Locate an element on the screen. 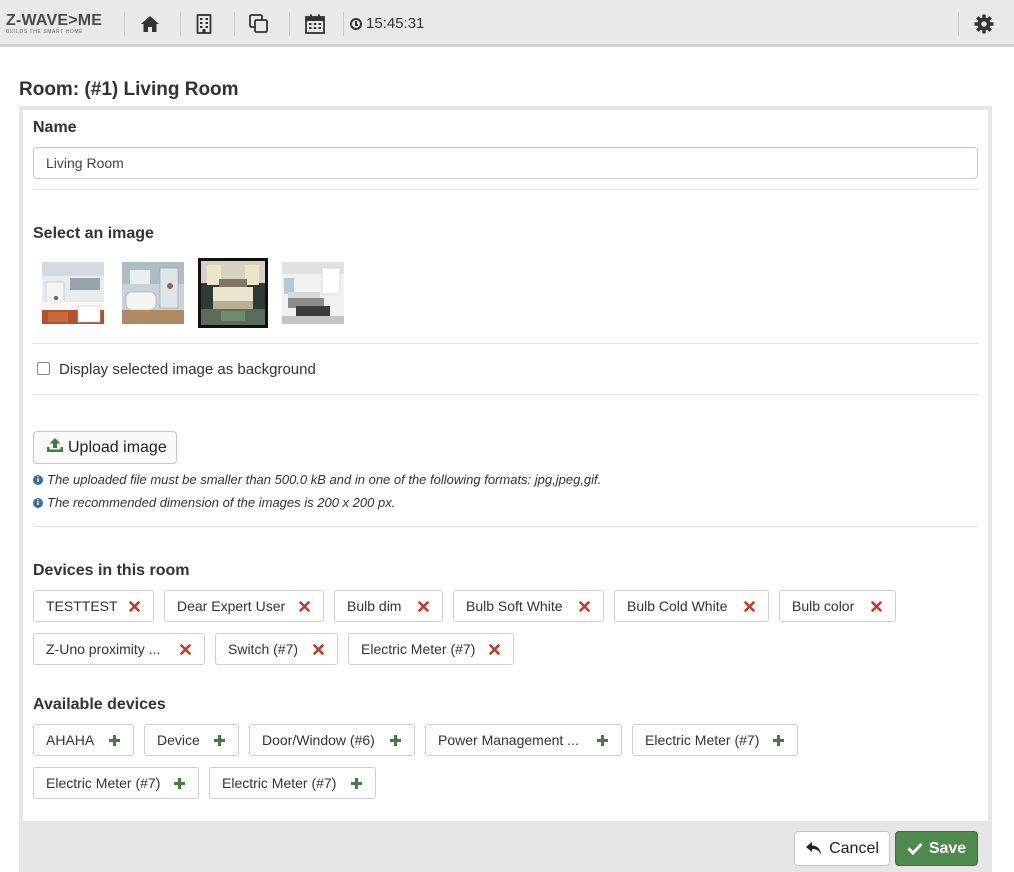  logo-tagline: BUILDS THE SMART HOME is located at coordinates (45, 32).